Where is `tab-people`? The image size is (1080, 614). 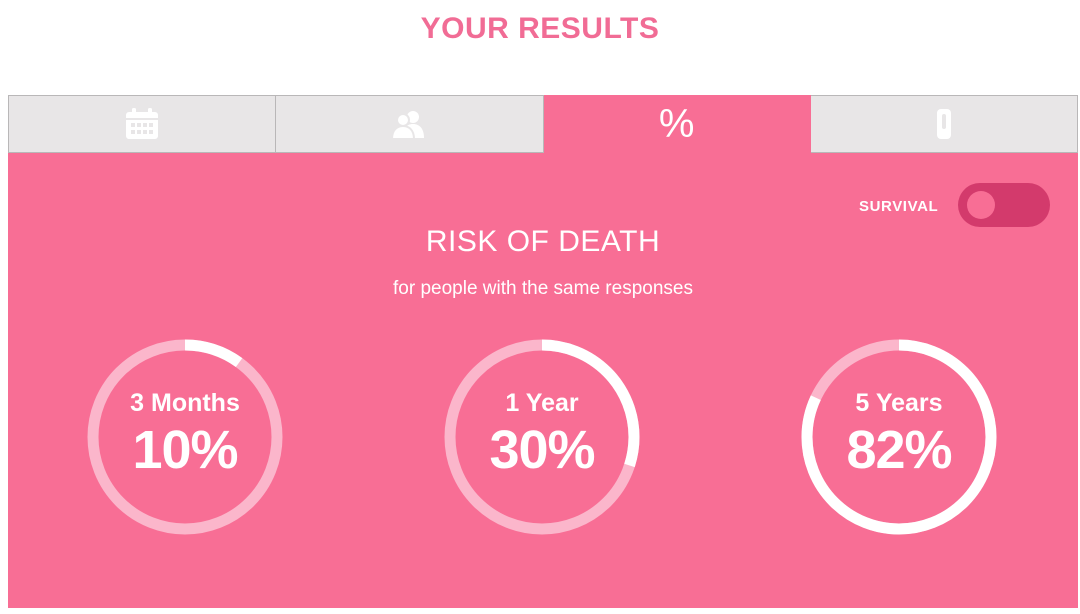
tab-people is located at coordinates (410, 124).